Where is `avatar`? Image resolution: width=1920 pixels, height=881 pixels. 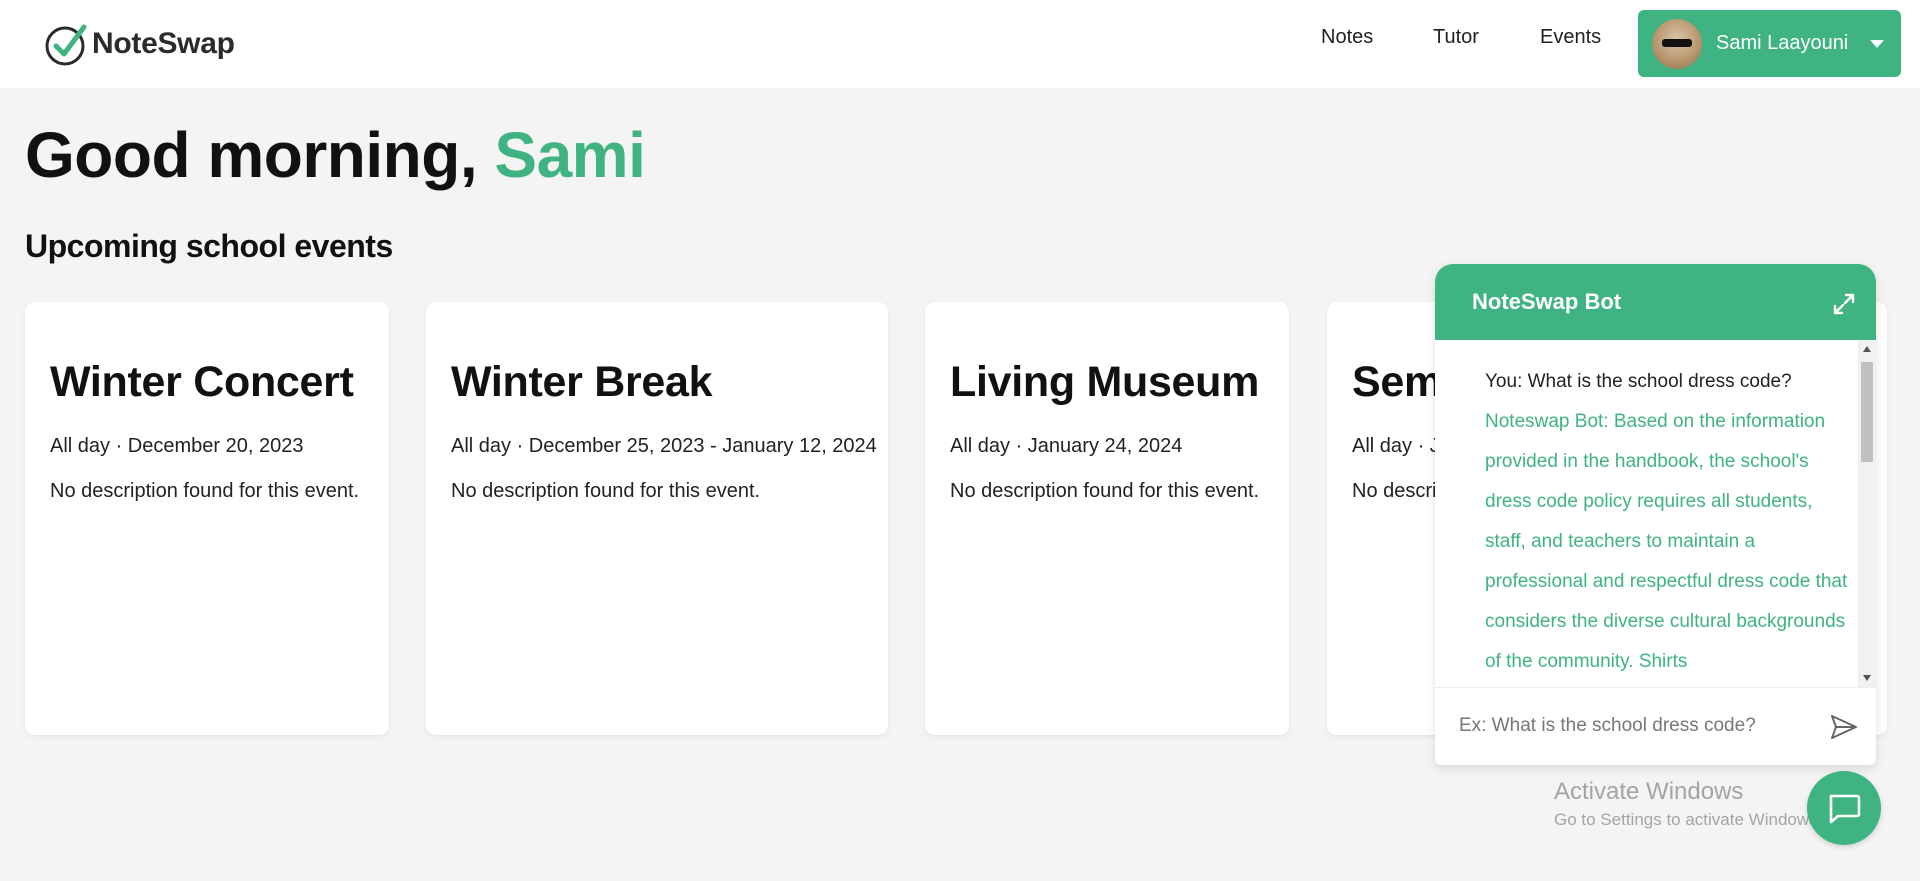
avatar is located at coordinates (1677, 43).